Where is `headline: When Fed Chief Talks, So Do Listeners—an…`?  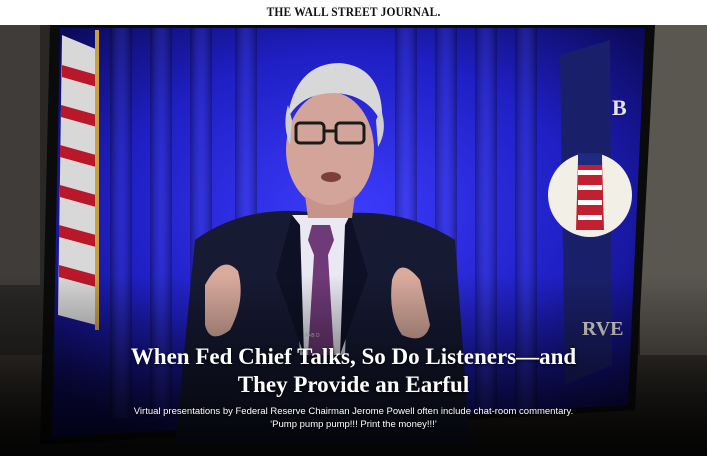 headline: When Fed Chief Talks, So Do Listeners—an… is located at coordinates (353, 371).